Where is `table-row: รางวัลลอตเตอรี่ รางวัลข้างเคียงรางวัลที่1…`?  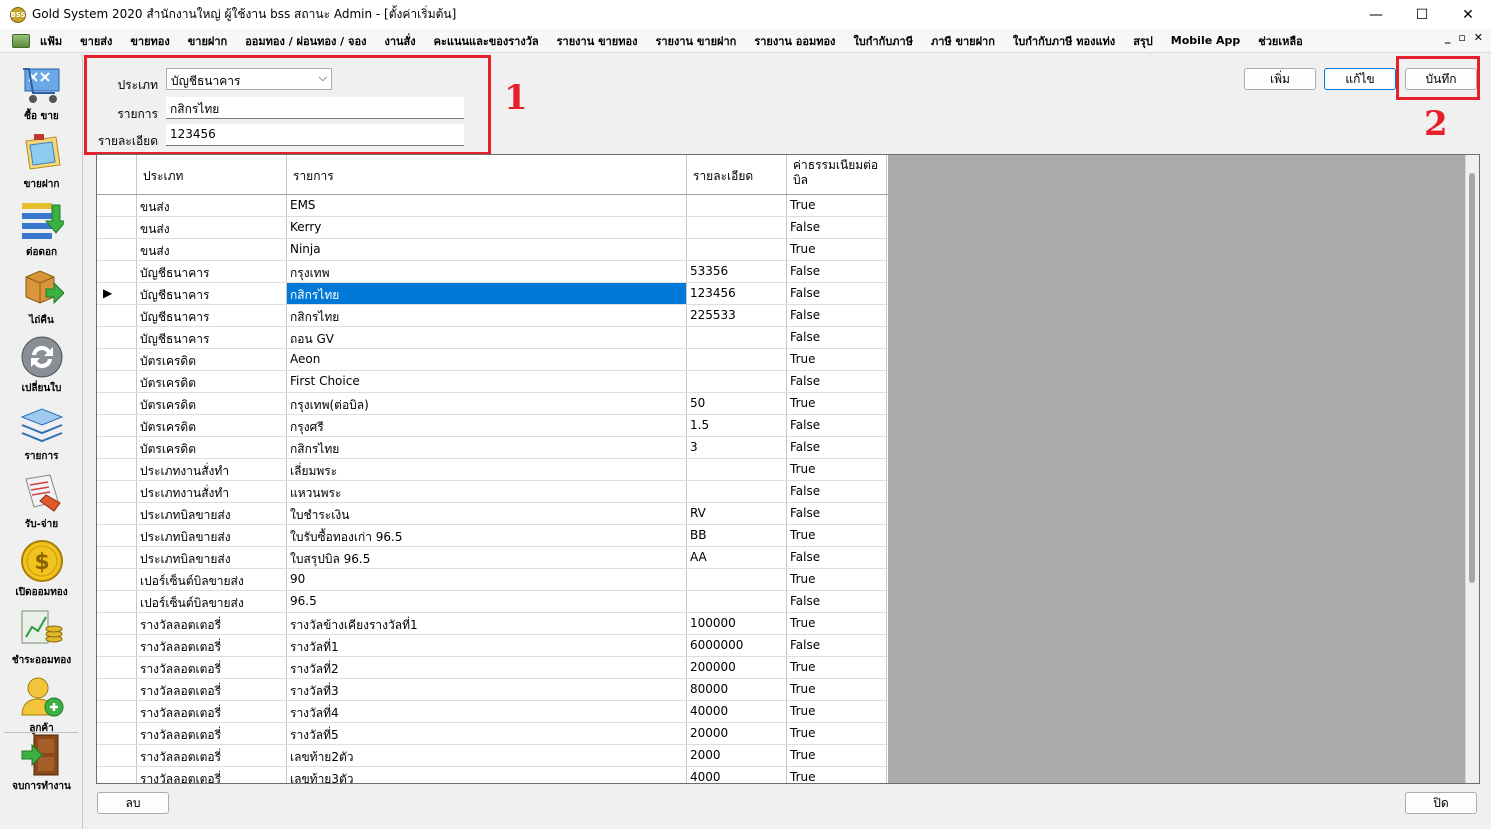 table-row: รางวัลลอตเตอรี่ รางวัลข้างเคียงรางวัลที่1… is located at coordinates (492, 624).